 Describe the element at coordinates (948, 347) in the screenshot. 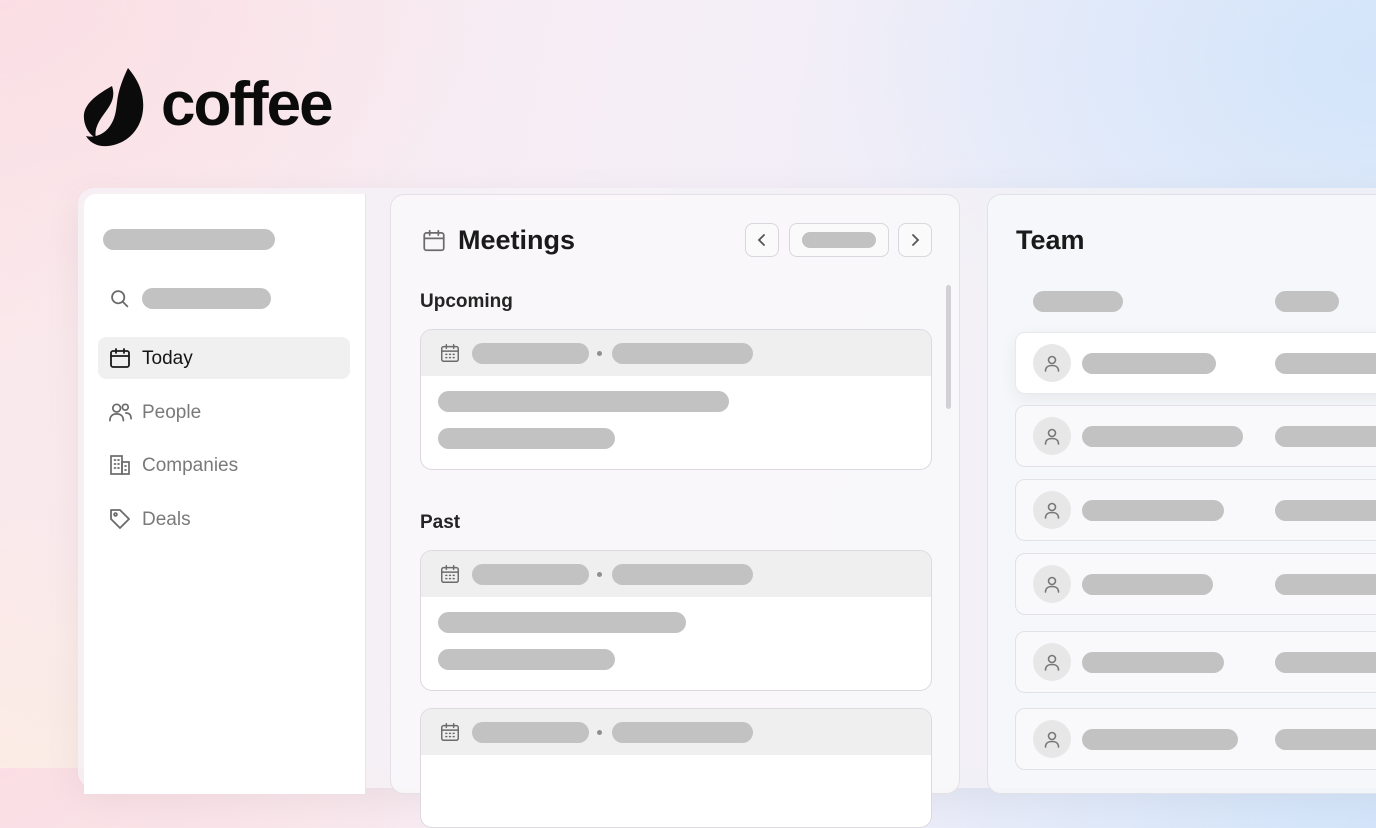

I see `scrollbar` at that location.